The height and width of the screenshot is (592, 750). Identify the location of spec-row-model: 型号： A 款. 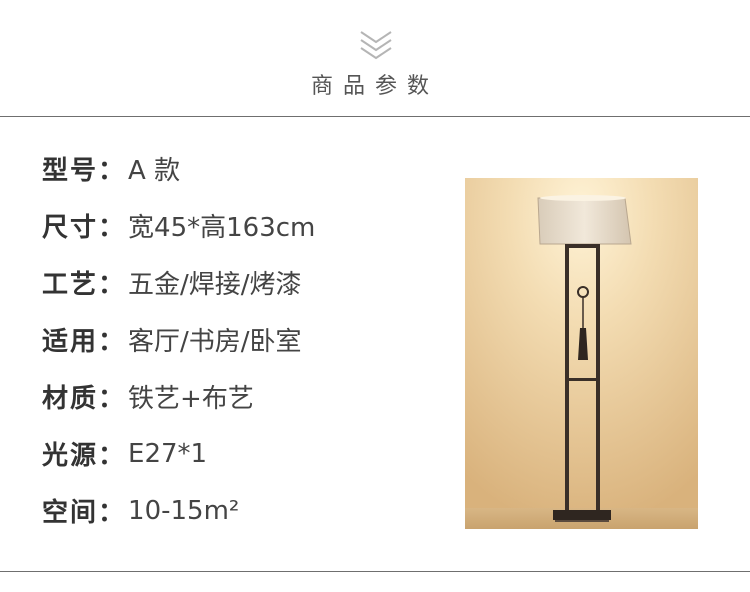
(178, 168).